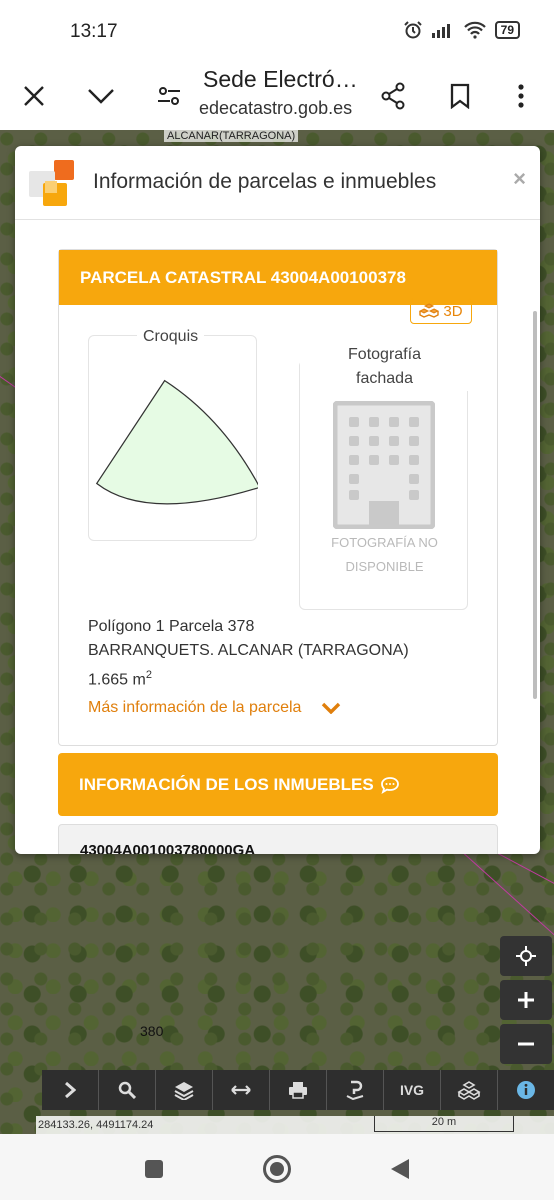 This screenshot has width=554, height=1200. I want to click on modal-title: Información de parcelas e inmuebles, so click(265, 181).